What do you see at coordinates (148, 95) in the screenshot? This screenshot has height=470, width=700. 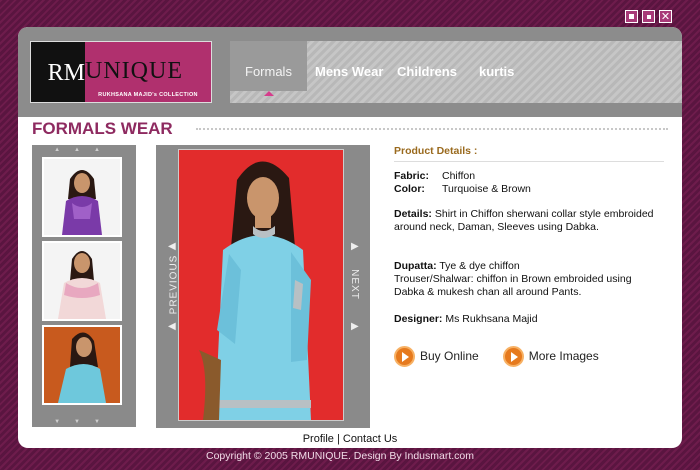 I see `logo-tagline: RUKHSANA MAJID's COLLECTION` at bounding box center [148, 95].